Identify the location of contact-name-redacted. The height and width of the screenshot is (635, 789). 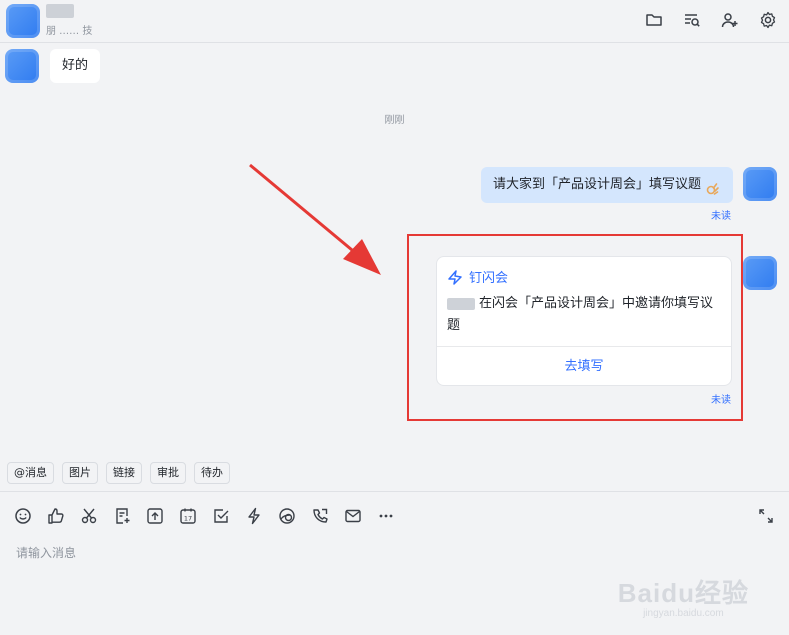
(60, 11).